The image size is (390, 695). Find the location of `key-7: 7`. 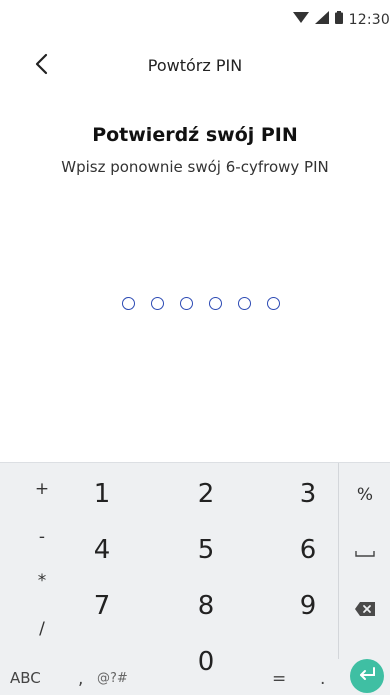

key-7: 7 is located at coordinates (102, 606).